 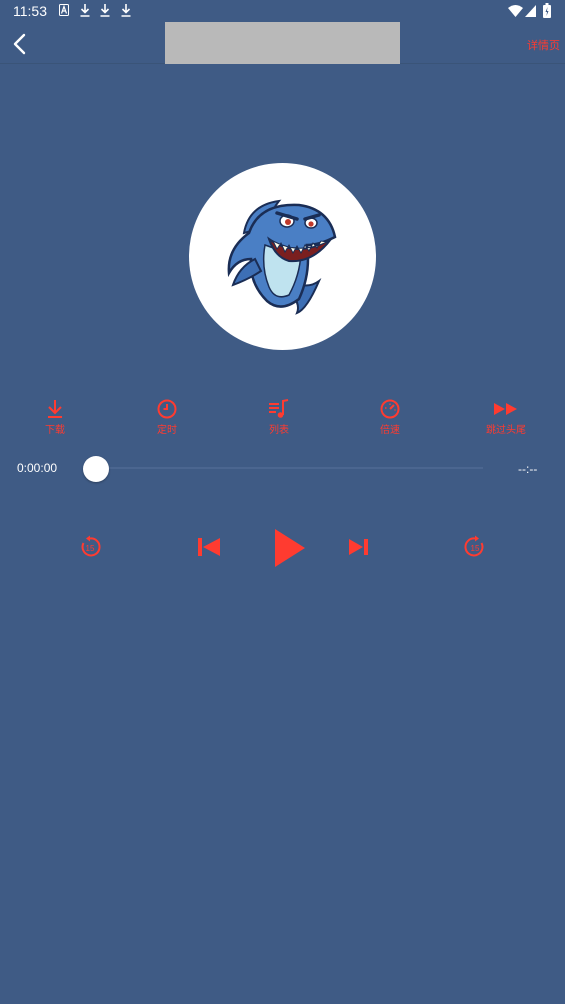 What do you see at coordinates (30, 11) in the screenshot?
I see `status-time: 11:53` at bounding box center [30, 11].